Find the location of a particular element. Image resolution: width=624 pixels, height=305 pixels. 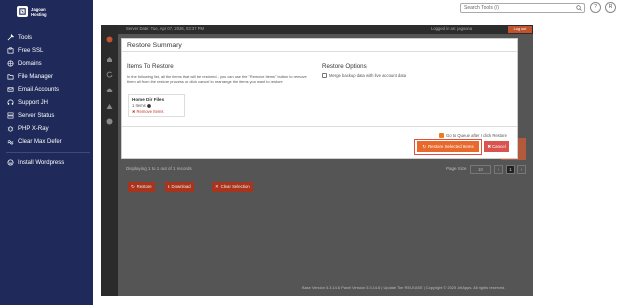

search-input: Search Tools (/) is located at coordinates (522, 8).